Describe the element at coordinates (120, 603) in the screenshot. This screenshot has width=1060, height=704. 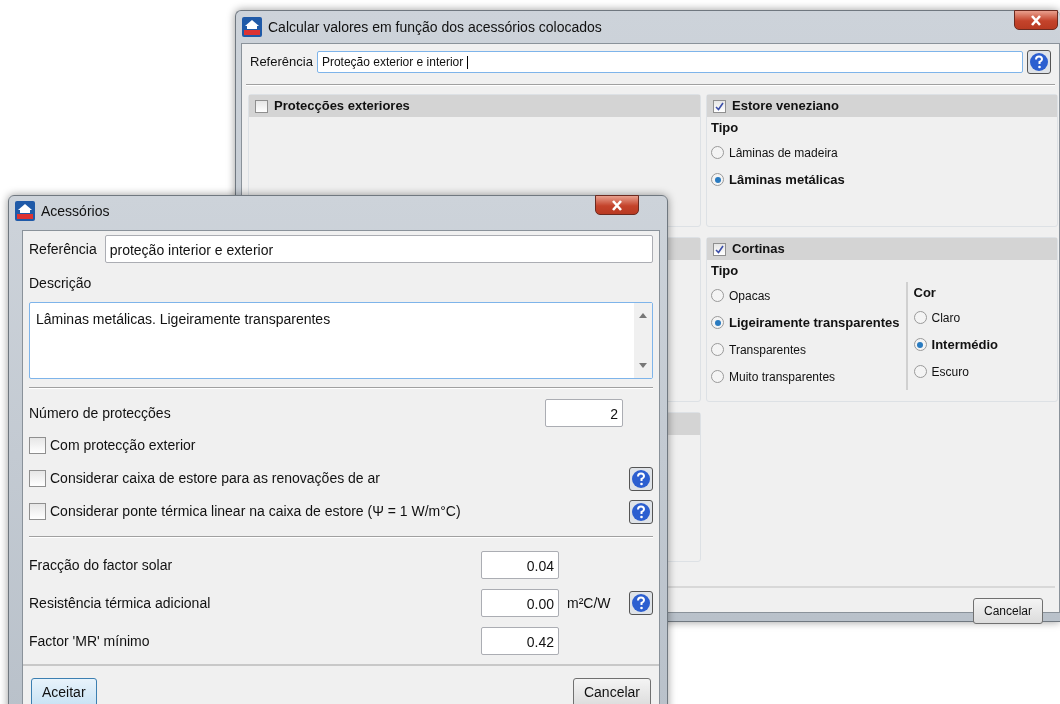
I see `field-label: Resistência térmica adicional` at that location.